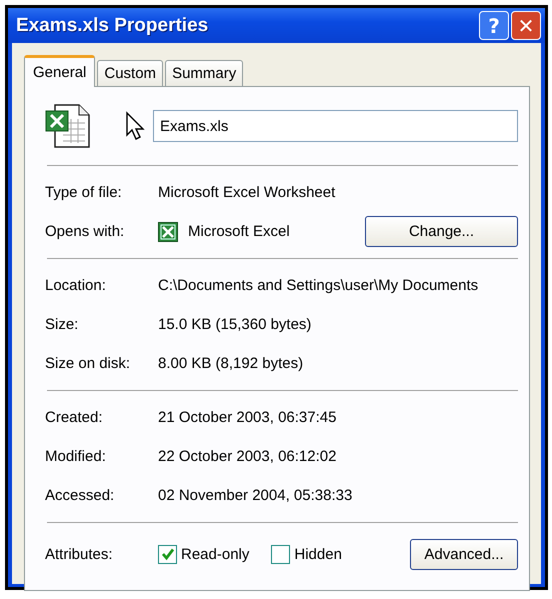 The width and height of the screenshot is (552, 599). I want to click on field-label: Size on disk:, so click(88, 363).